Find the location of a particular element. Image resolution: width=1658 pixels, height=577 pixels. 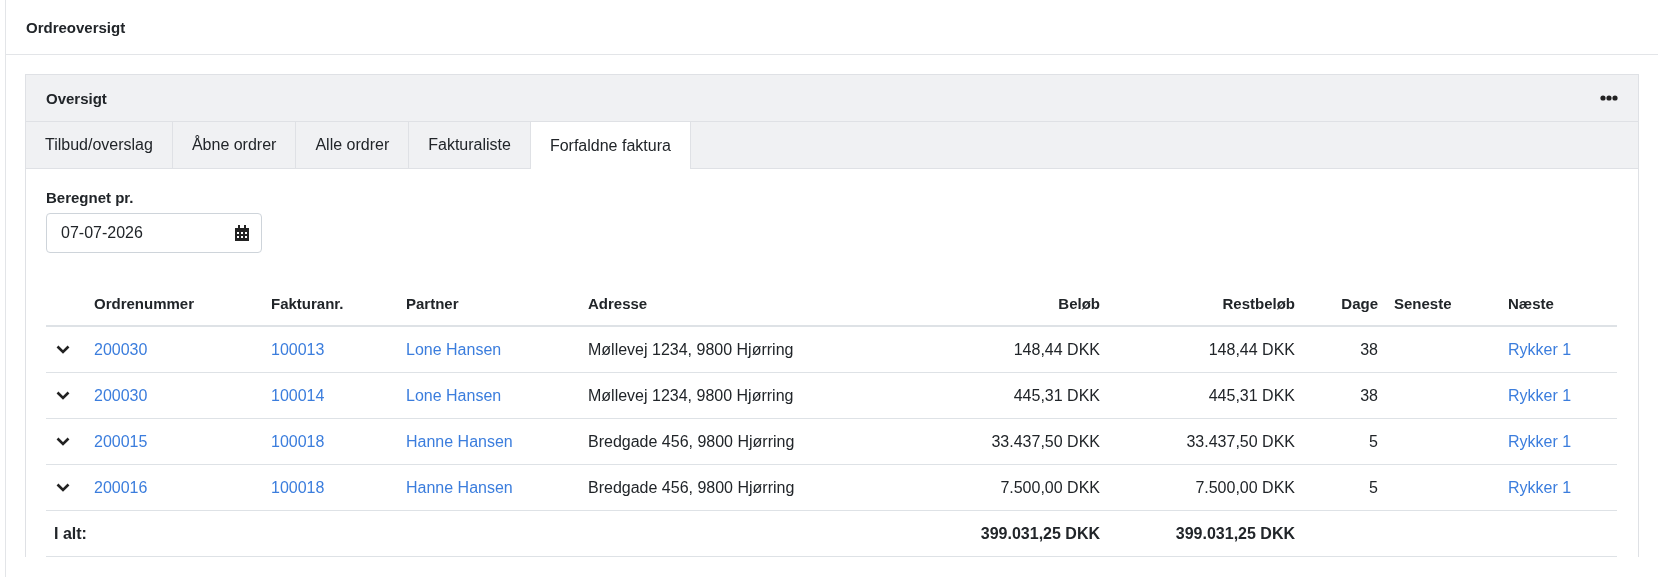

card-title: Oversigt is located at coordinates (76, 98).